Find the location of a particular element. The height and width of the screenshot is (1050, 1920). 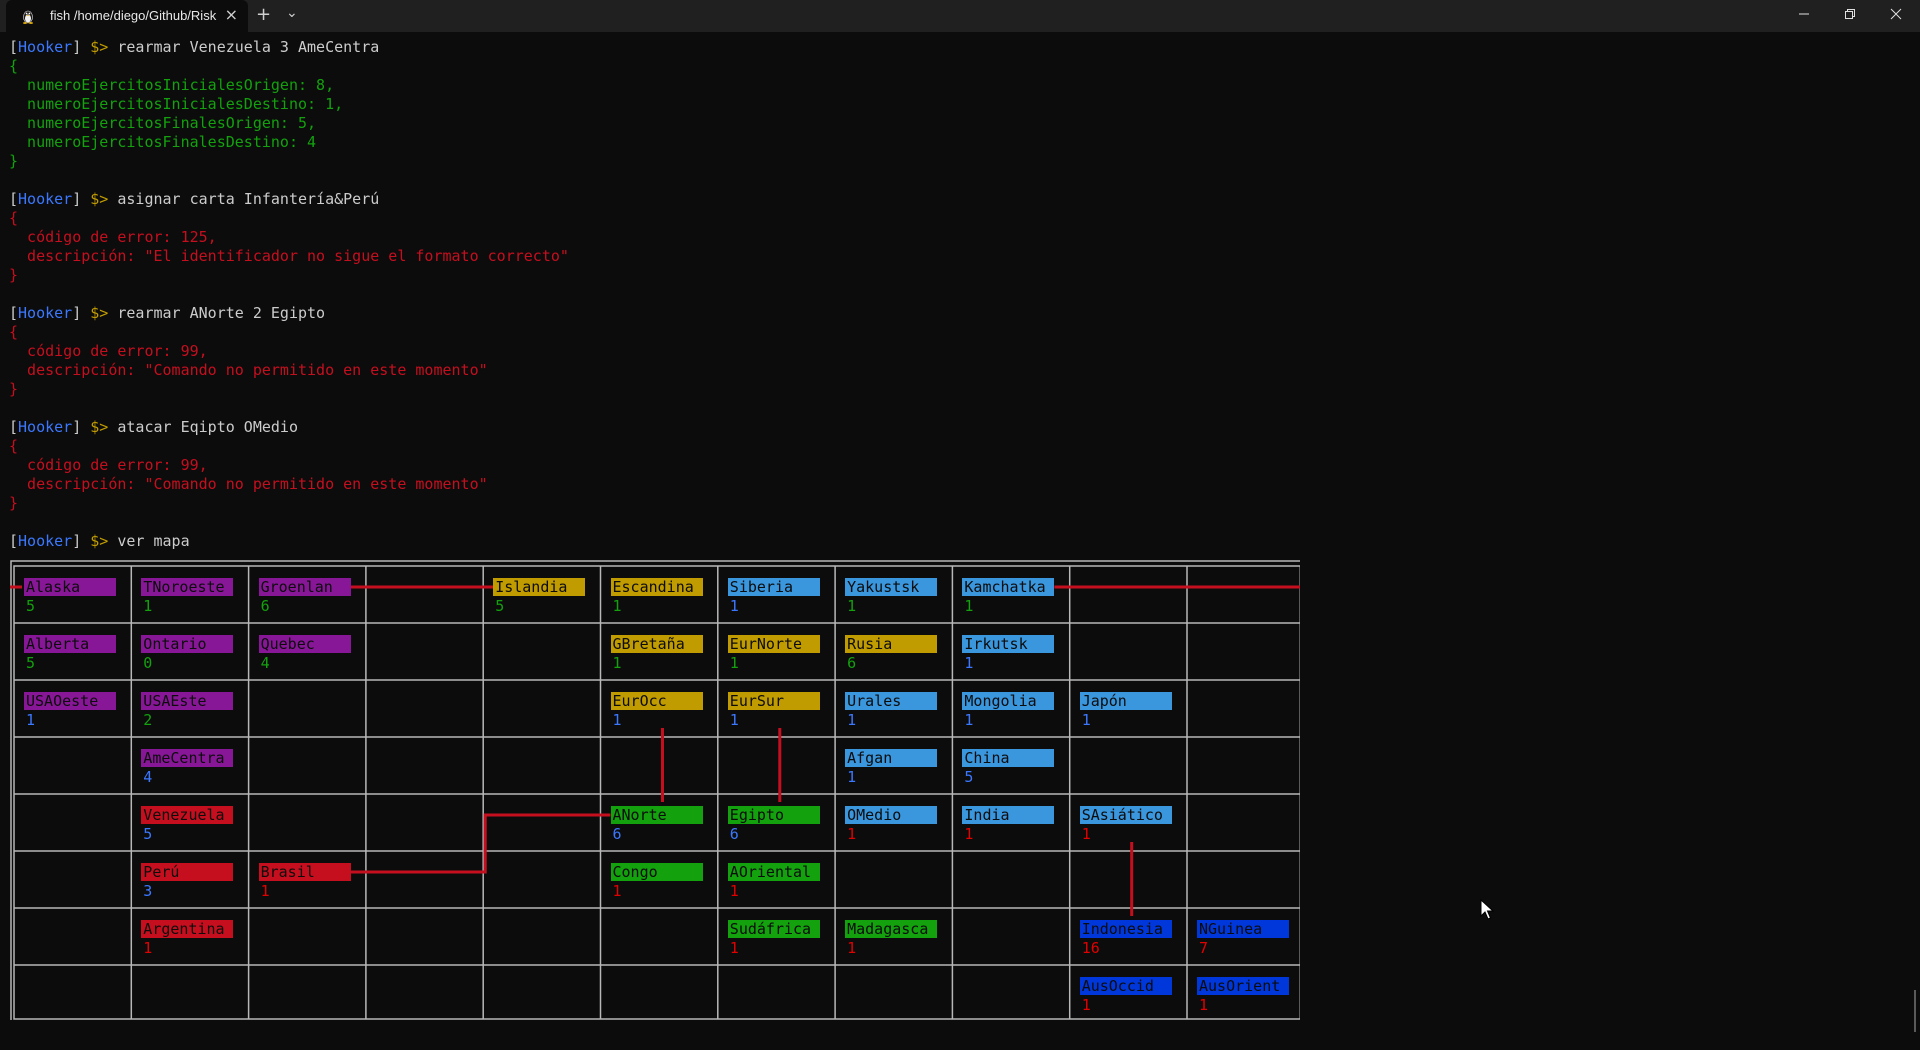

territory-cell: AmeCentra 4 is located at coordinates (195, 768).